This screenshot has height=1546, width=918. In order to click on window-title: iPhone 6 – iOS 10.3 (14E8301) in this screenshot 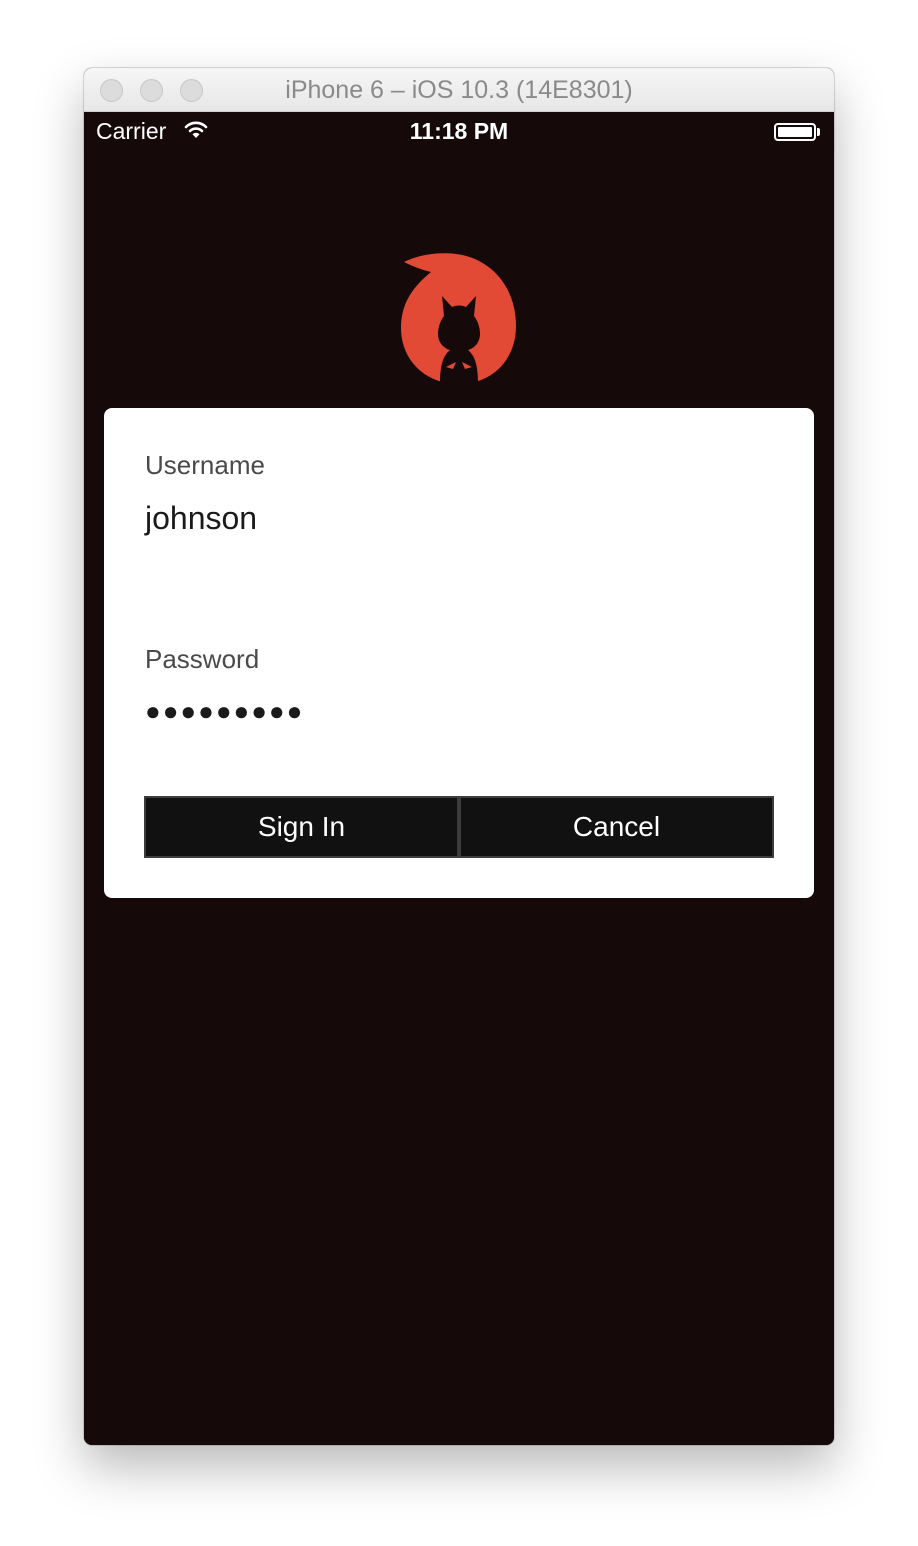, I will do `click(459, 90)`.